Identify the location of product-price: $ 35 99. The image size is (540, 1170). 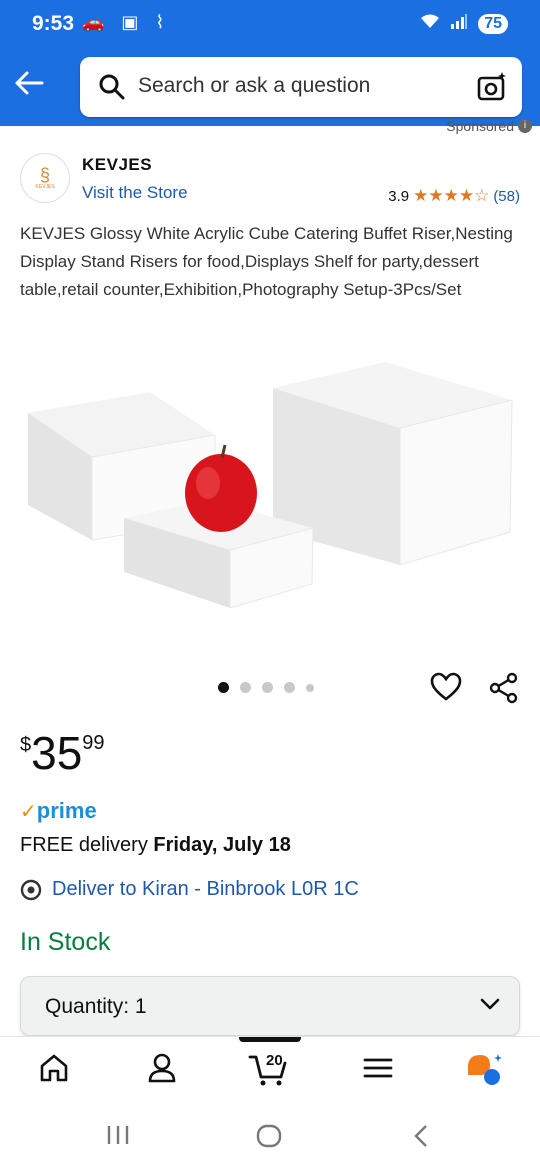
(62, 753).